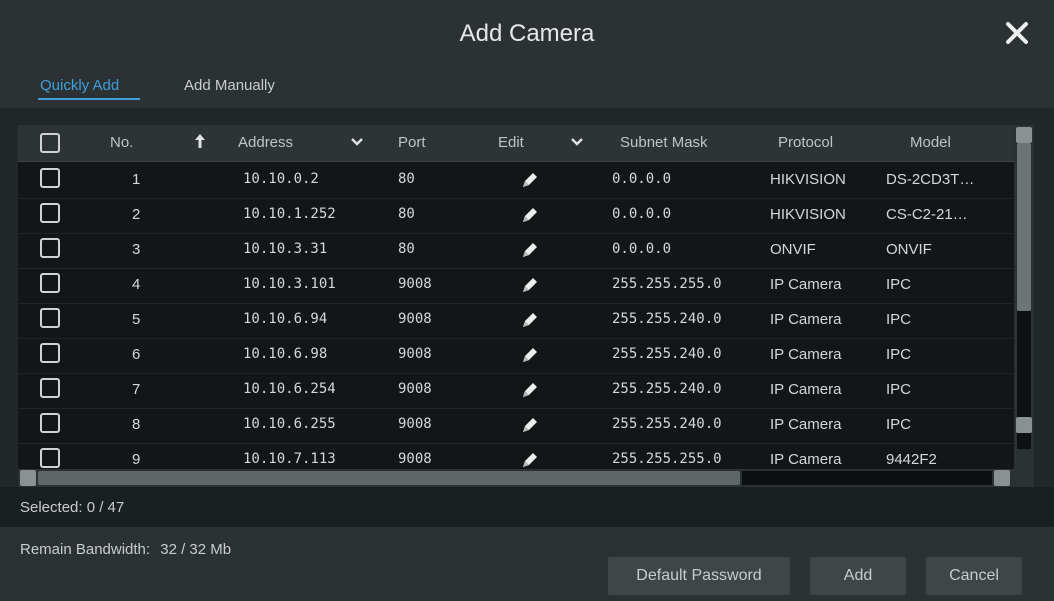 This screenshot has height=601, width=1054. What do you see at coordinates (805, 142) in the screenshot?
I see `column-header-protocol: Protocol` at bounding box center [805, 142].